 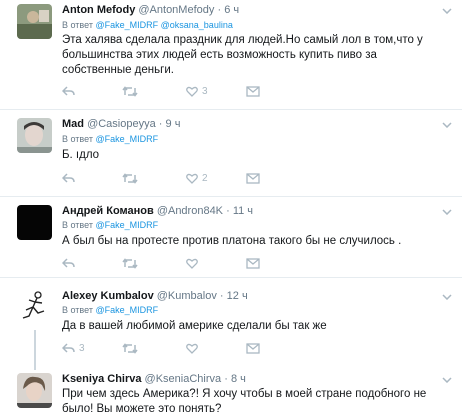 I want to click on display-name: Mad, so click(x=73, y=124).